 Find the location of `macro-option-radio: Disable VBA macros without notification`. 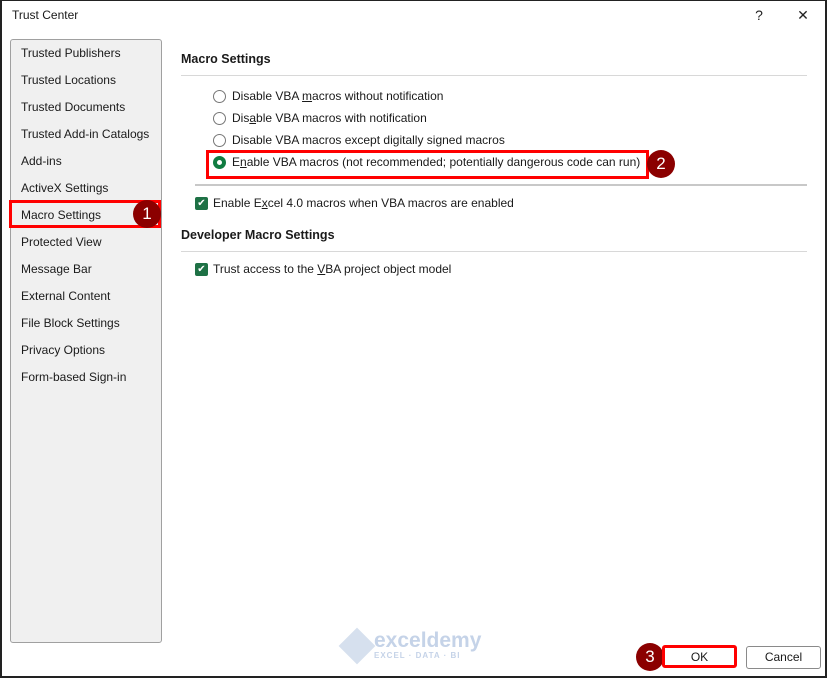

macro-option-radio: Disable VBA macros without notification is located at coordinates (328, 96).